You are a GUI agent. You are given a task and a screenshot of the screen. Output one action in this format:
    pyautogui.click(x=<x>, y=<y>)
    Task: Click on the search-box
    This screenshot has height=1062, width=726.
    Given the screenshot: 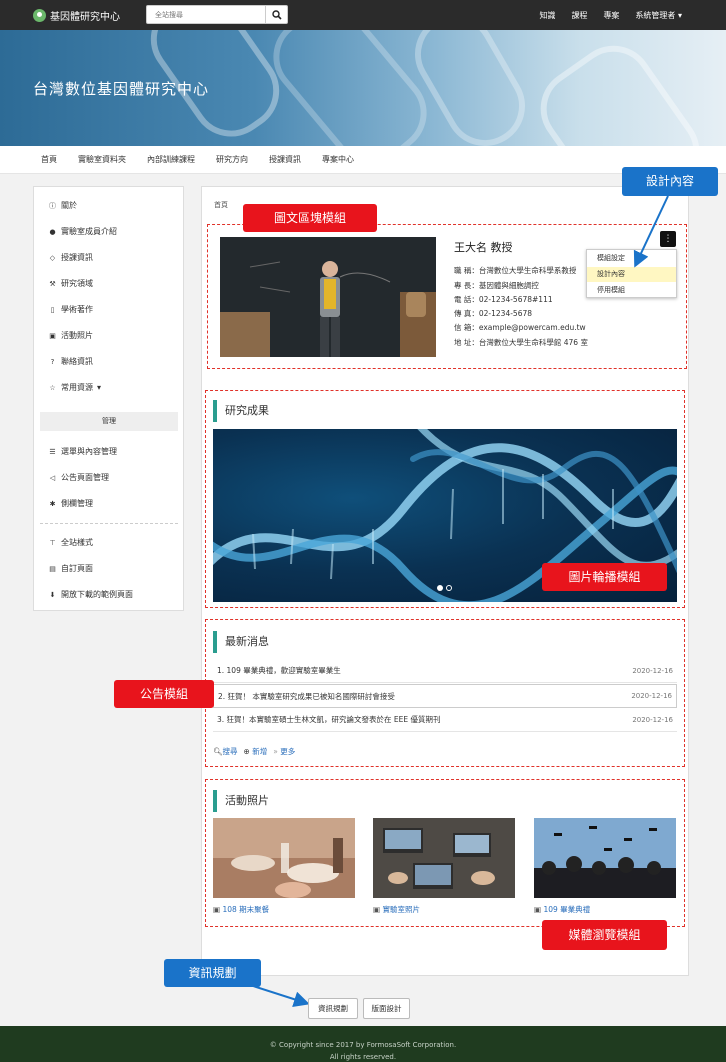 What is the action you would take?
    pyautogui.click(x=217, y=14)
    